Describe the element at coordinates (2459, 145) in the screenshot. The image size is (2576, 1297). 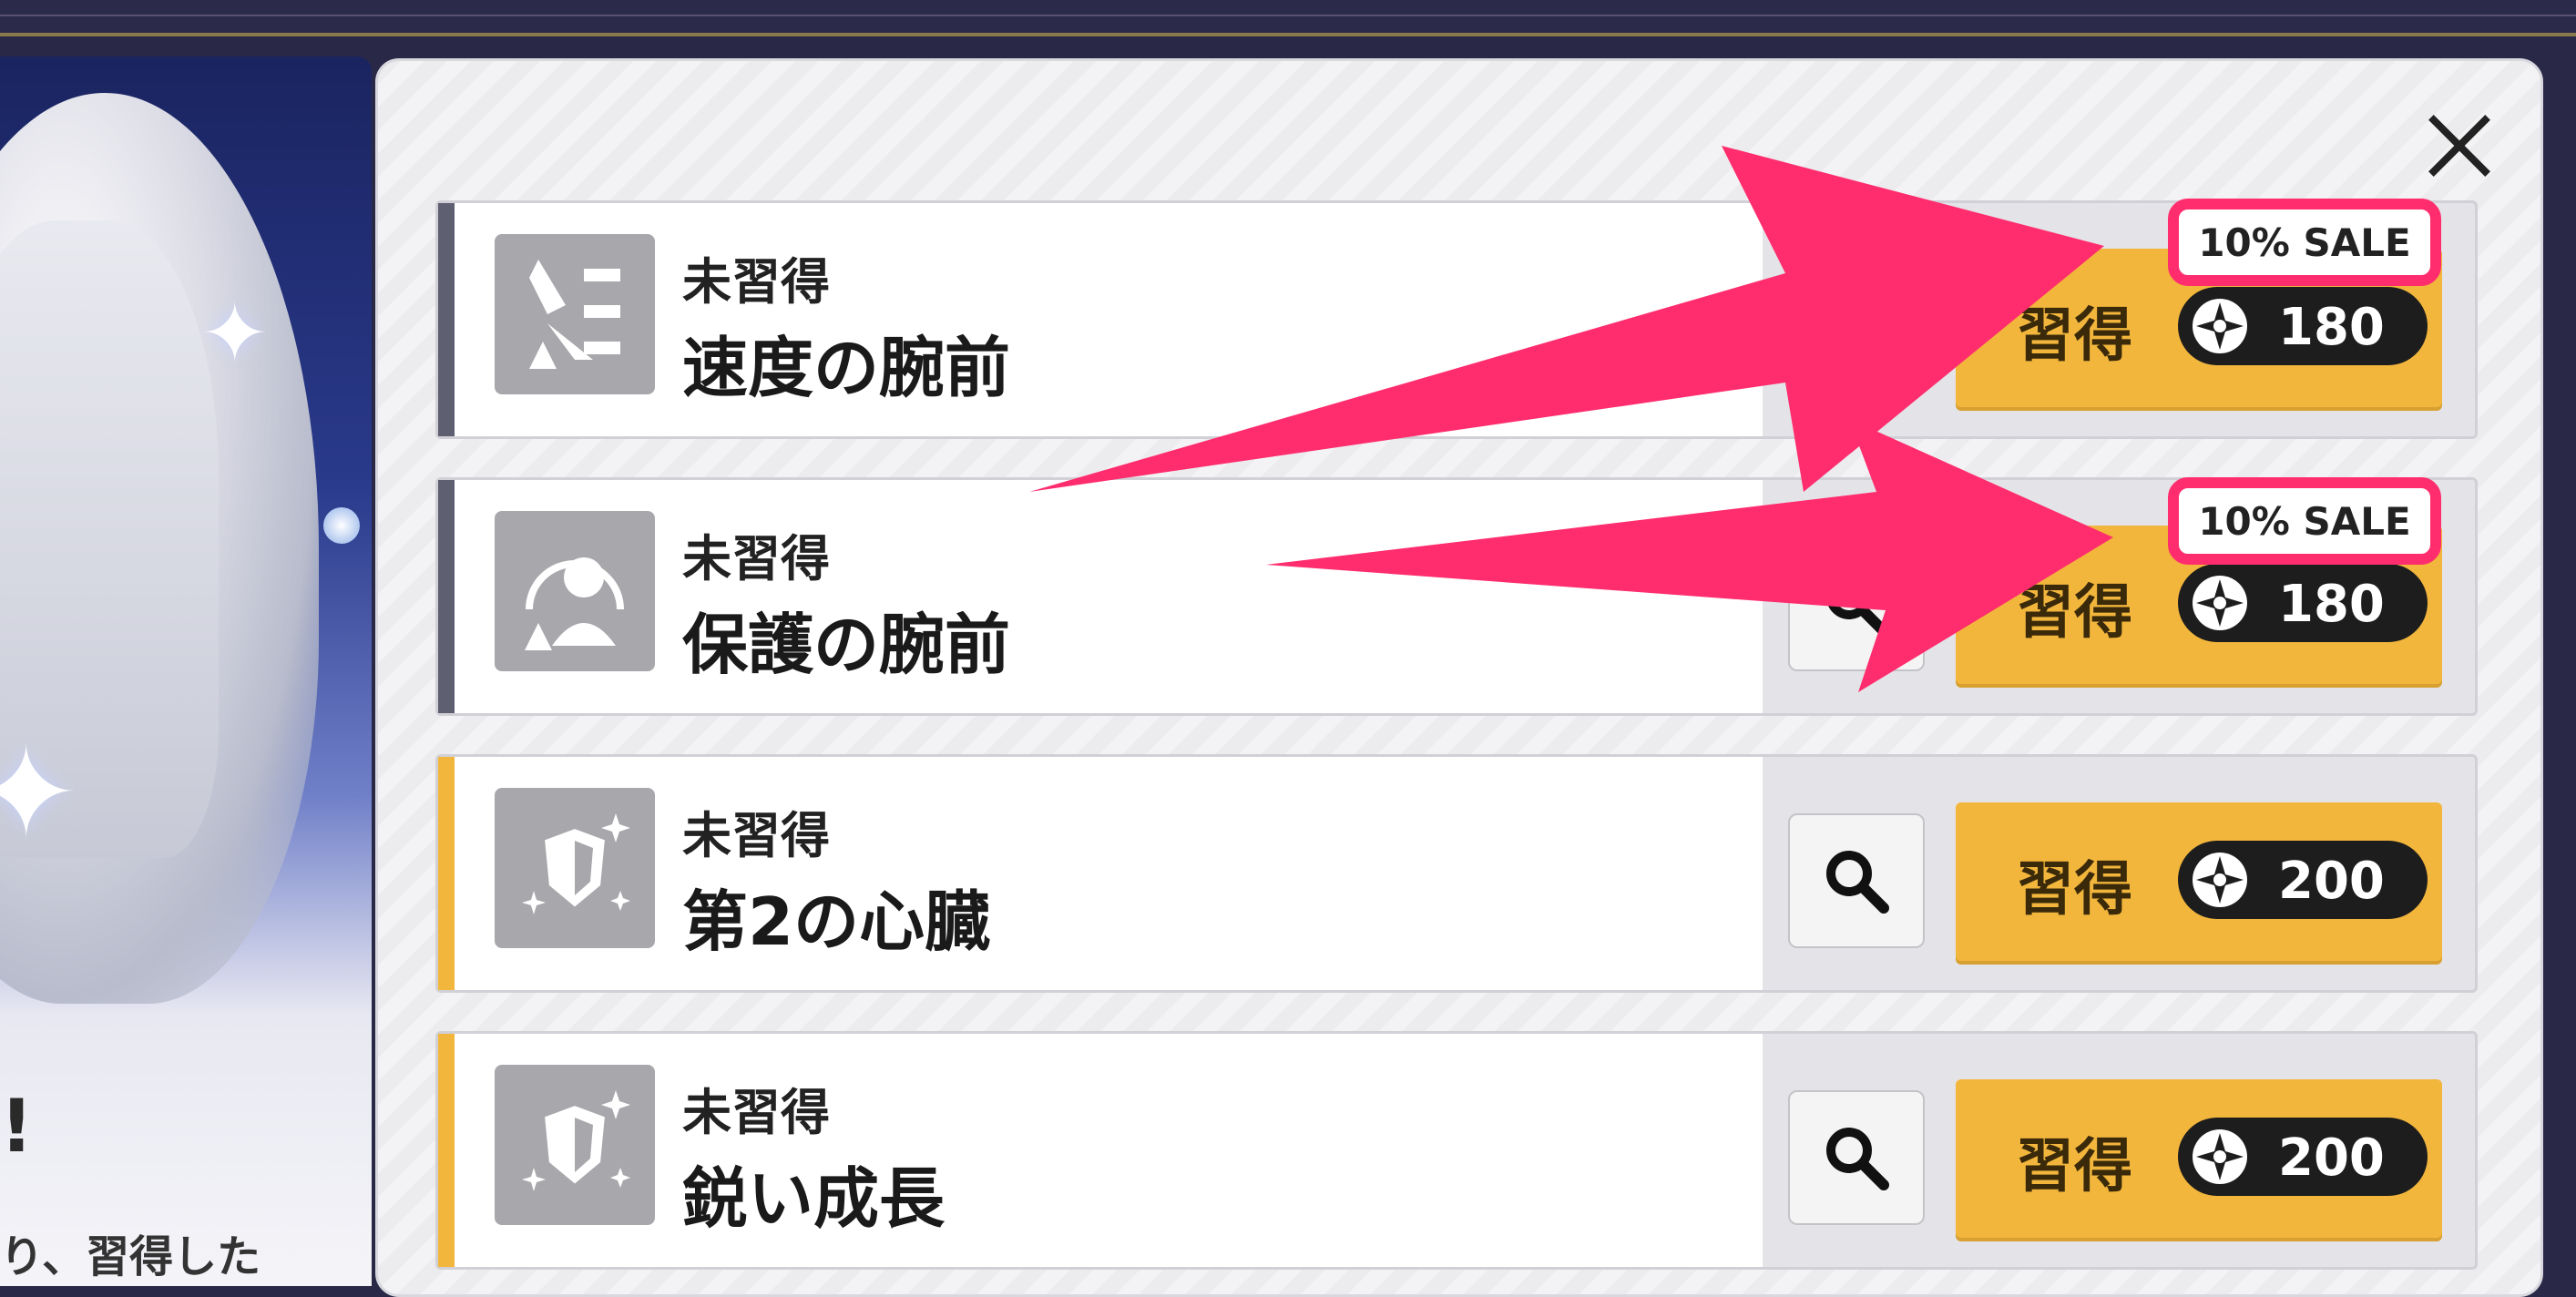
I see `close-icon` at that location.